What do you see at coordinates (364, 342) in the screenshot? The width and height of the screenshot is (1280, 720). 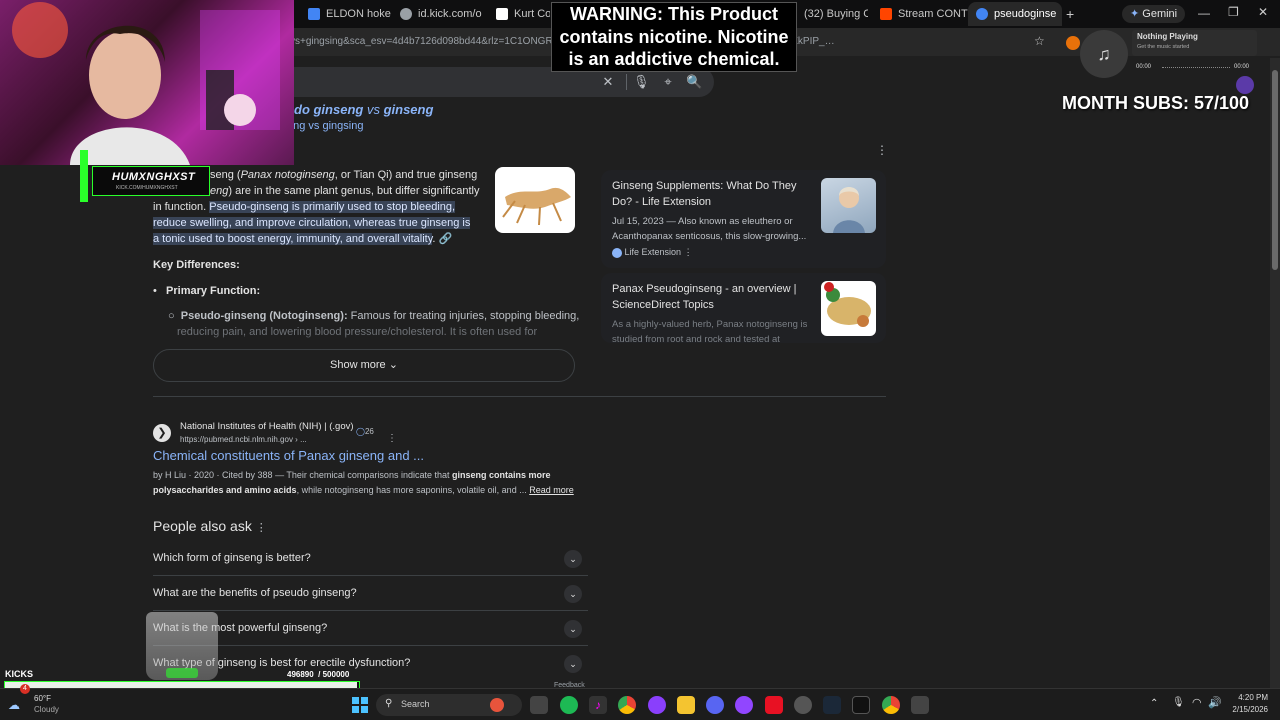 I see `fade-mask` at bounding box center [364, 342].